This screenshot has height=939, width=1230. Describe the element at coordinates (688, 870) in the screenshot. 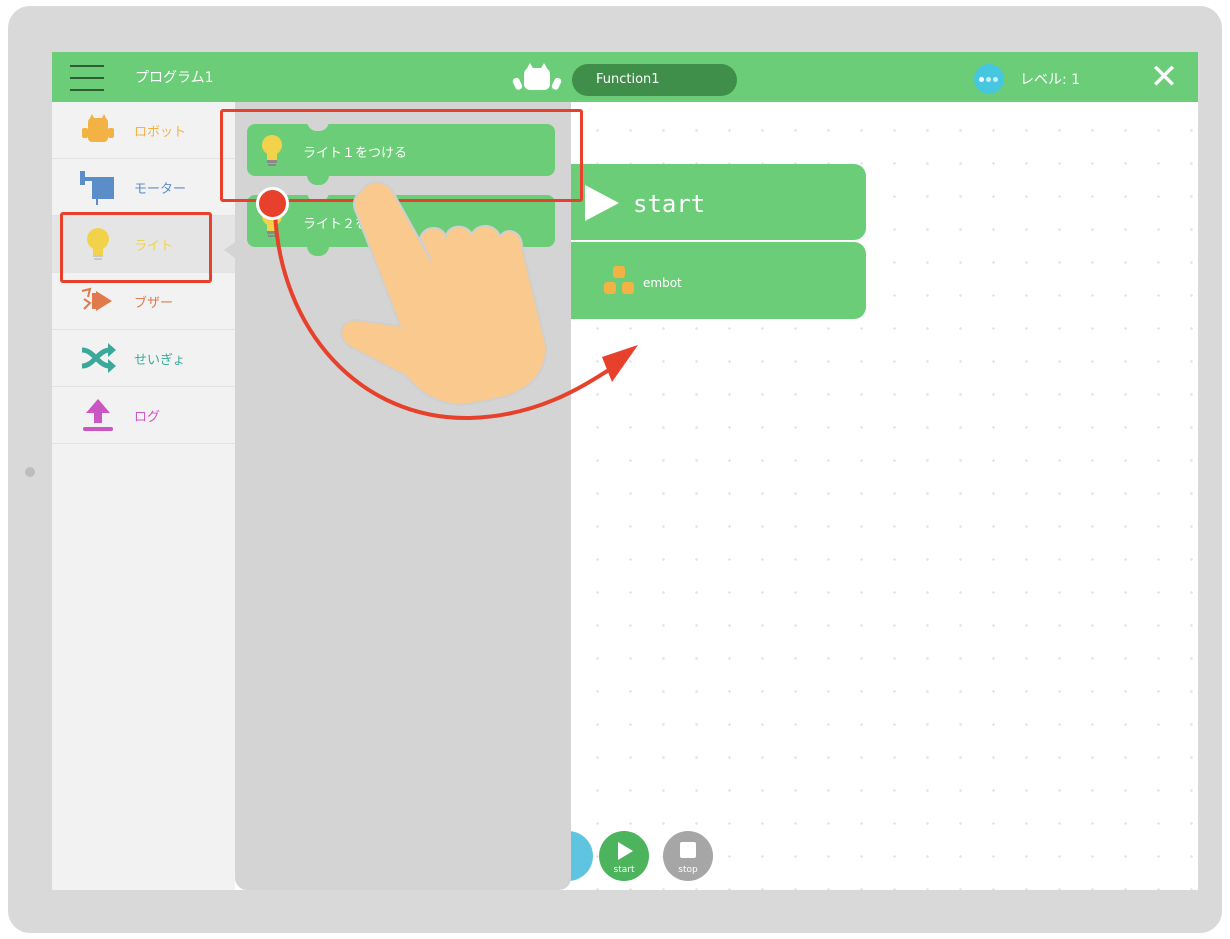

I see `stop-button-label: stop` at that location.